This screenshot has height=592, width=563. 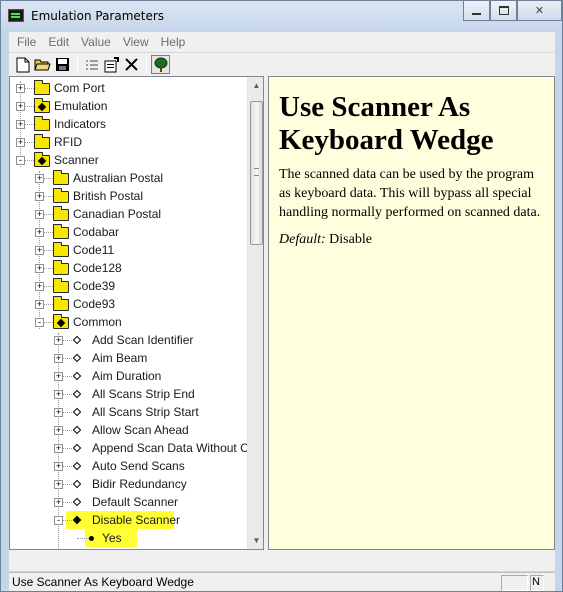 What do you see at coordinates (172, 448) in the screenshot?
I see `tree-item-label: Append Scan Data Without Cl` at bounding box center [172, 448].